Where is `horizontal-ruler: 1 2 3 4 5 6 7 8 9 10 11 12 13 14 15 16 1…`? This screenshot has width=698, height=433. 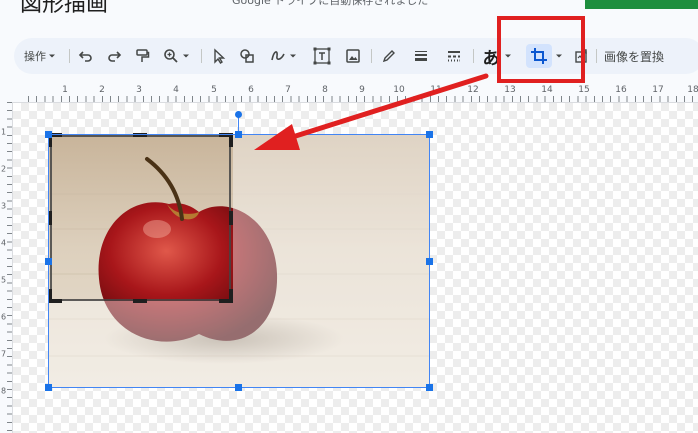
horizontal-ruler: 1 2 3 4 5 6 7 8 9 10 11 12 13 14 15 16 1… is located at coordinates (349, 92).